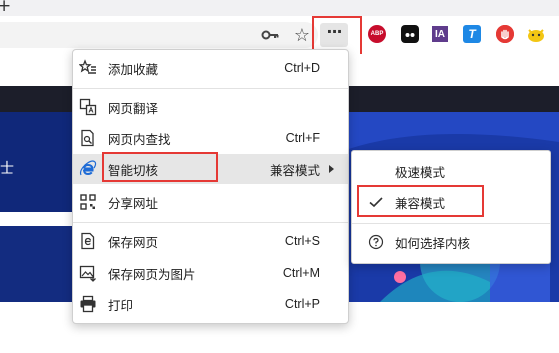 This screenshot has width=559, height=353. What do you see at coordinates (139, 139) in the screenshot?
I see `menu-item-label: 网页内查找` at bounding box center [139, 139].